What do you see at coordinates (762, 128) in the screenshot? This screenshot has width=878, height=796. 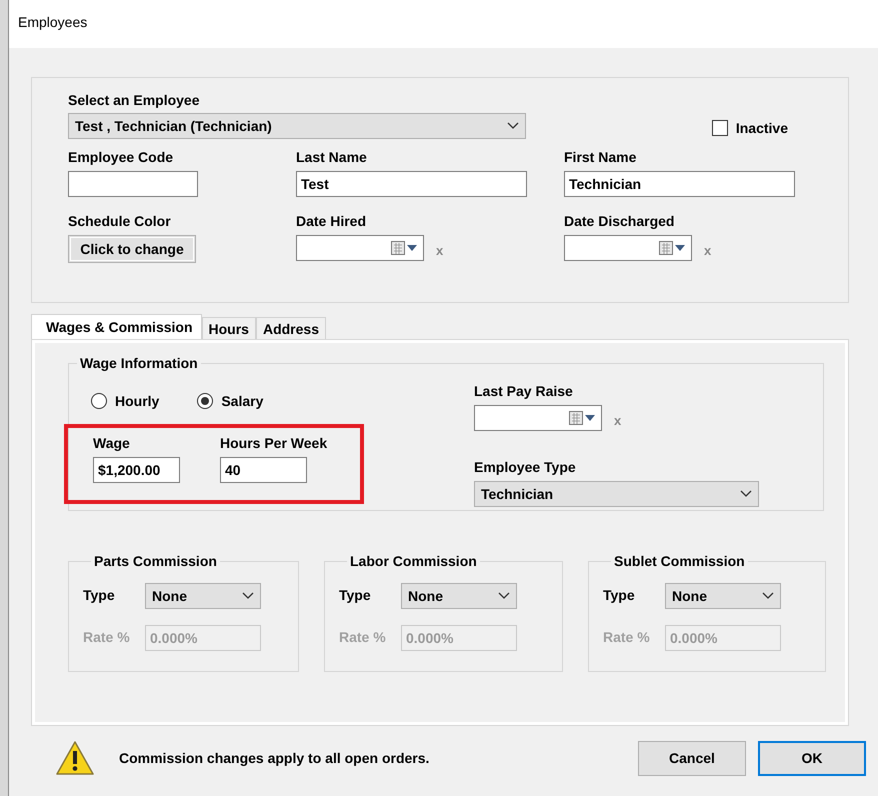 I see `checkbox-label: Inactive` at bounding box center [762, 128].